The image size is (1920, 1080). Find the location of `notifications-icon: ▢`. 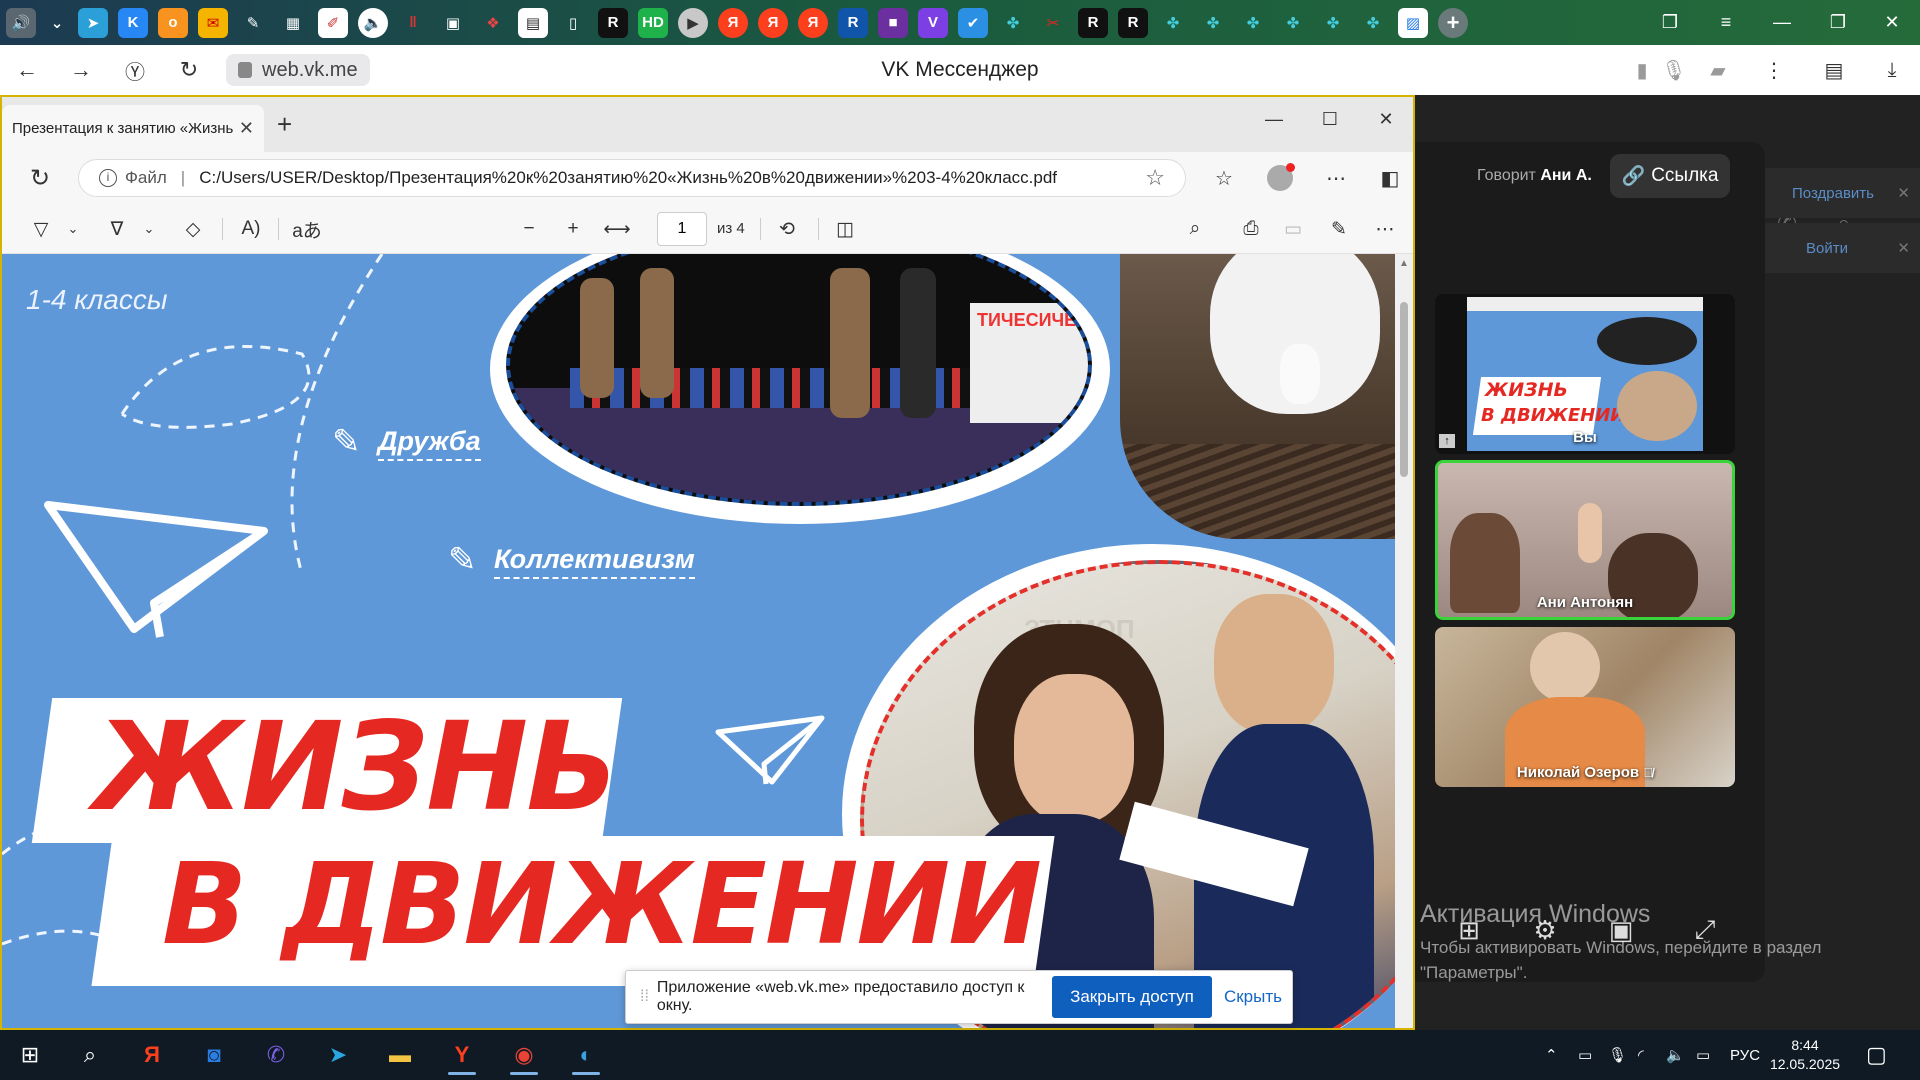

notifications-icon: ▢ is located at coordinates (1876, 1055).